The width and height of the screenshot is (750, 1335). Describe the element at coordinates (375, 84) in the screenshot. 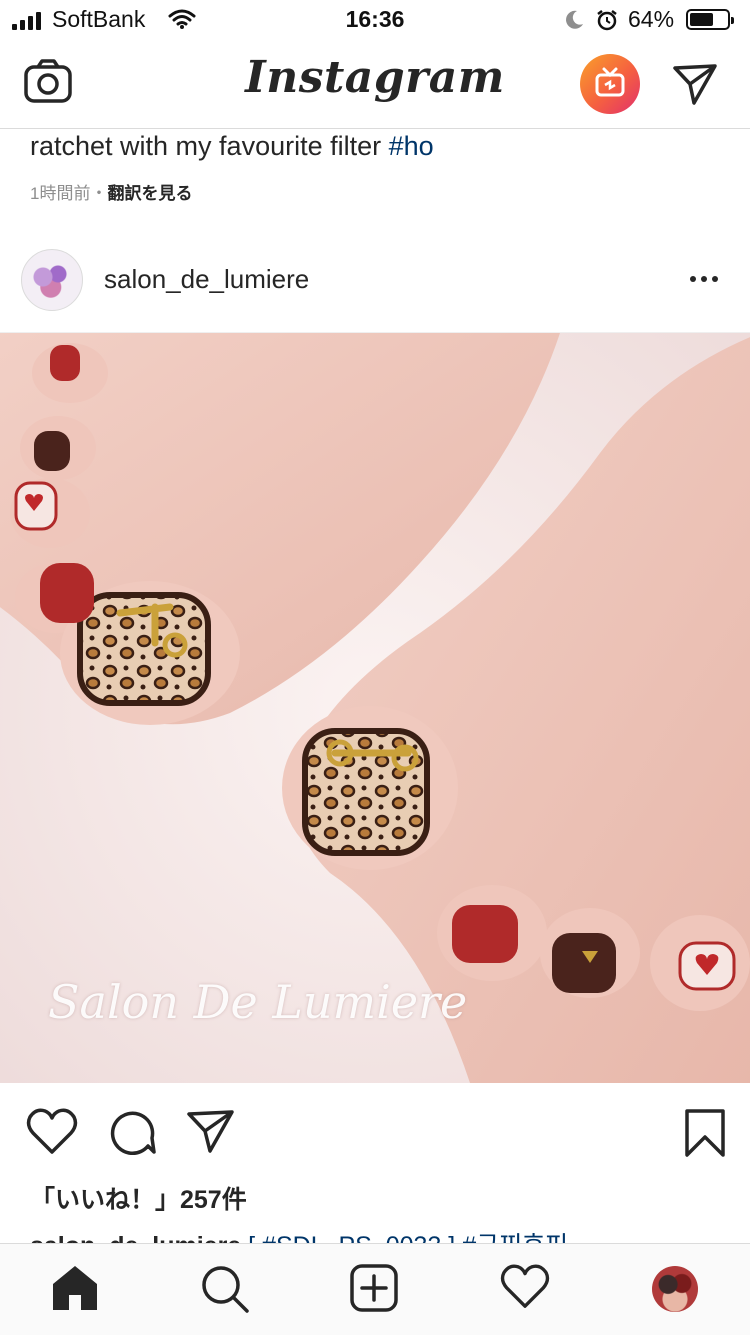

I see `top-nav-bar: Instagram` at that location.